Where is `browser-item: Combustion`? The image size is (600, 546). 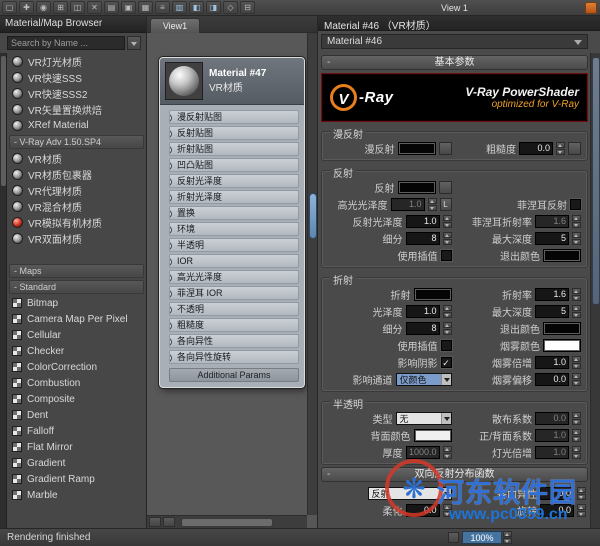
browser-item: Combustion is located at coordinates (76, 383).